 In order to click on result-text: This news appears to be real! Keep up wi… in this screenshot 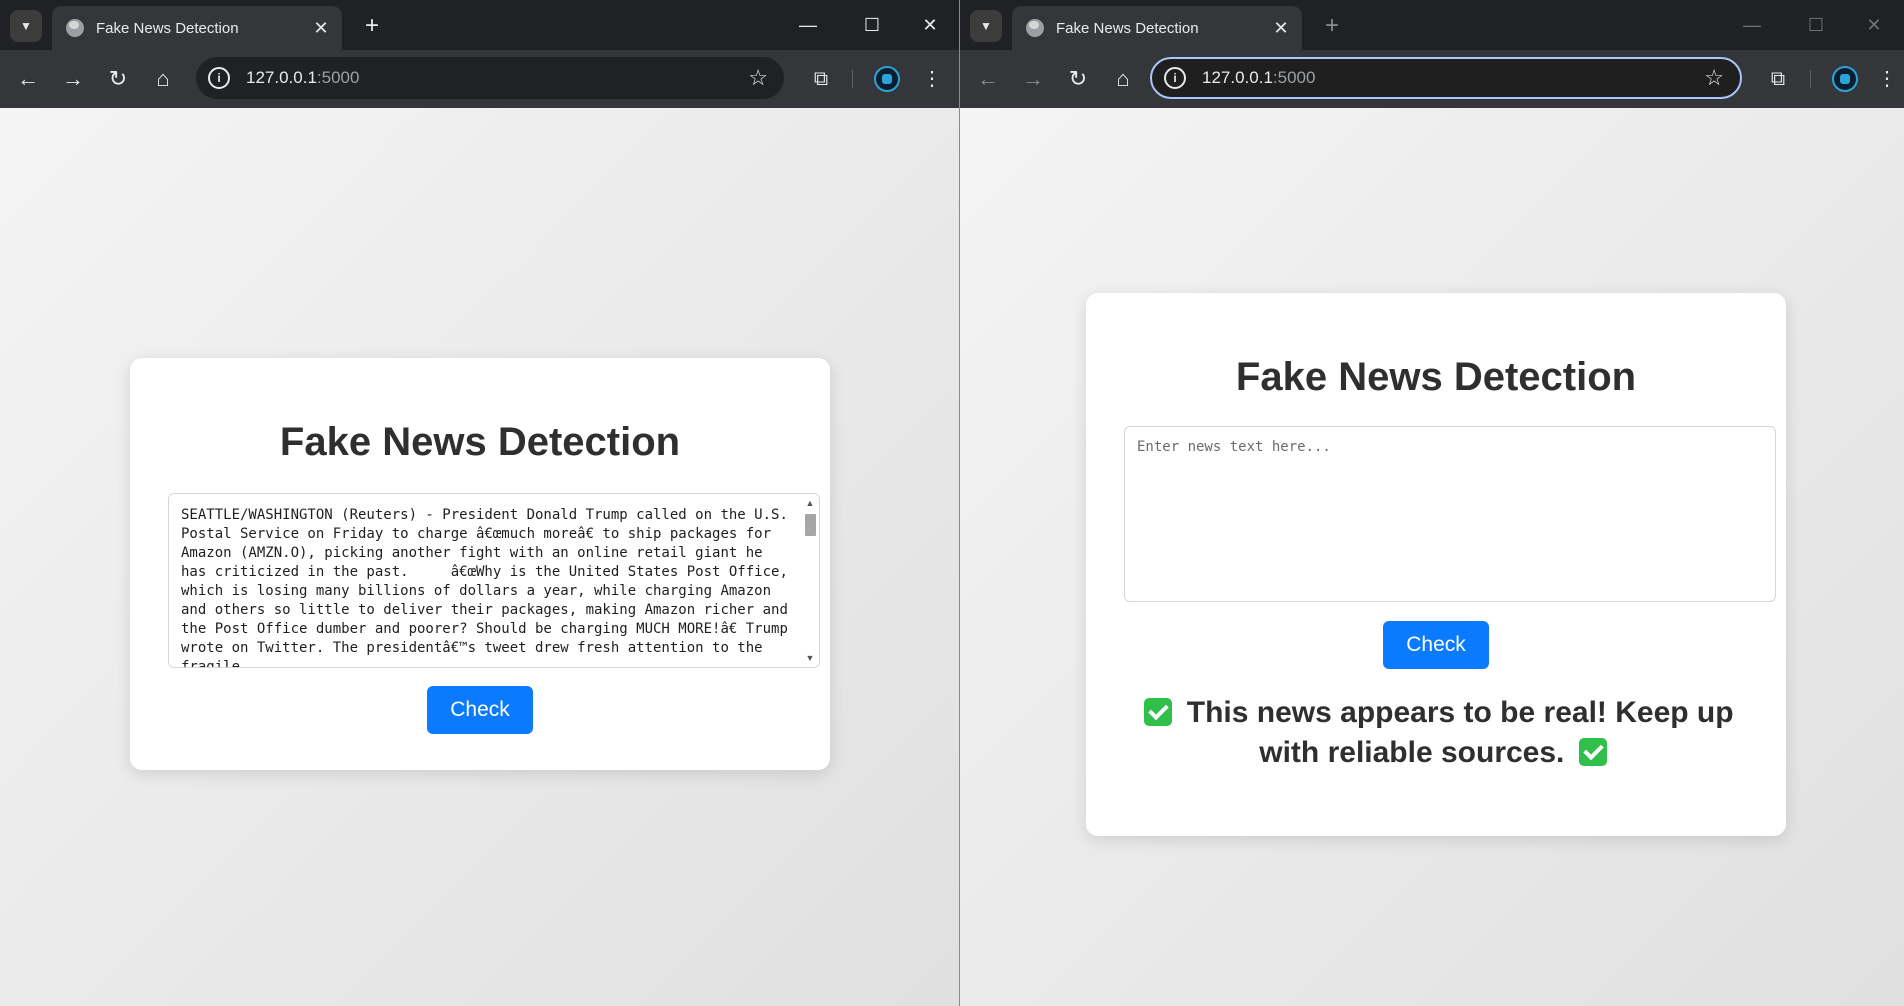, I will do `click(1460, 732)`.